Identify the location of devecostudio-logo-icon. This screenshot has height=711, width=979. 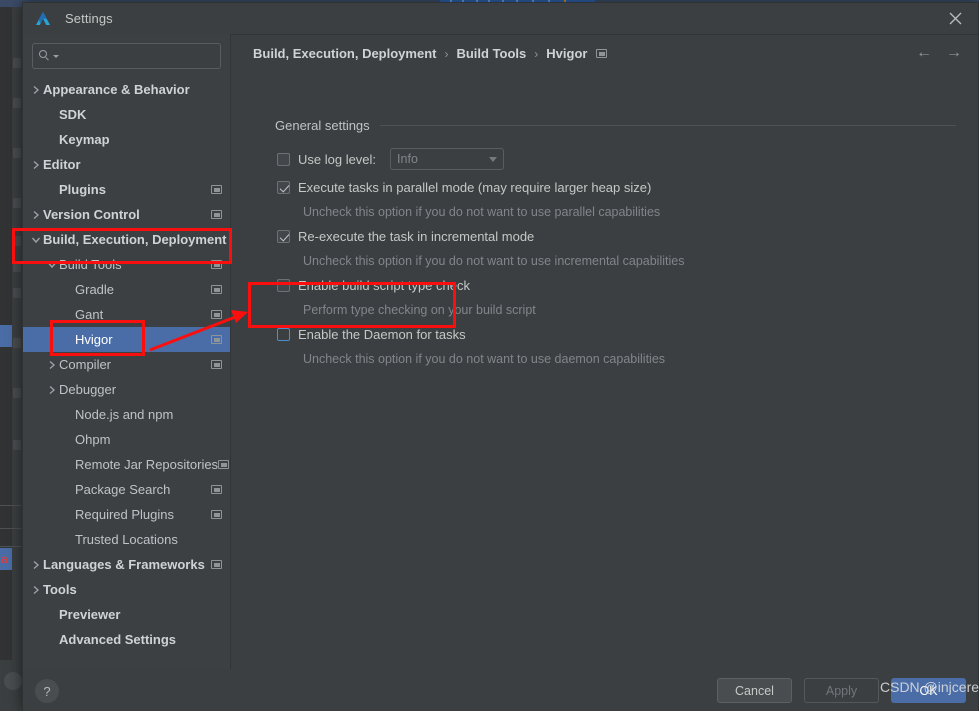
(43, 19).